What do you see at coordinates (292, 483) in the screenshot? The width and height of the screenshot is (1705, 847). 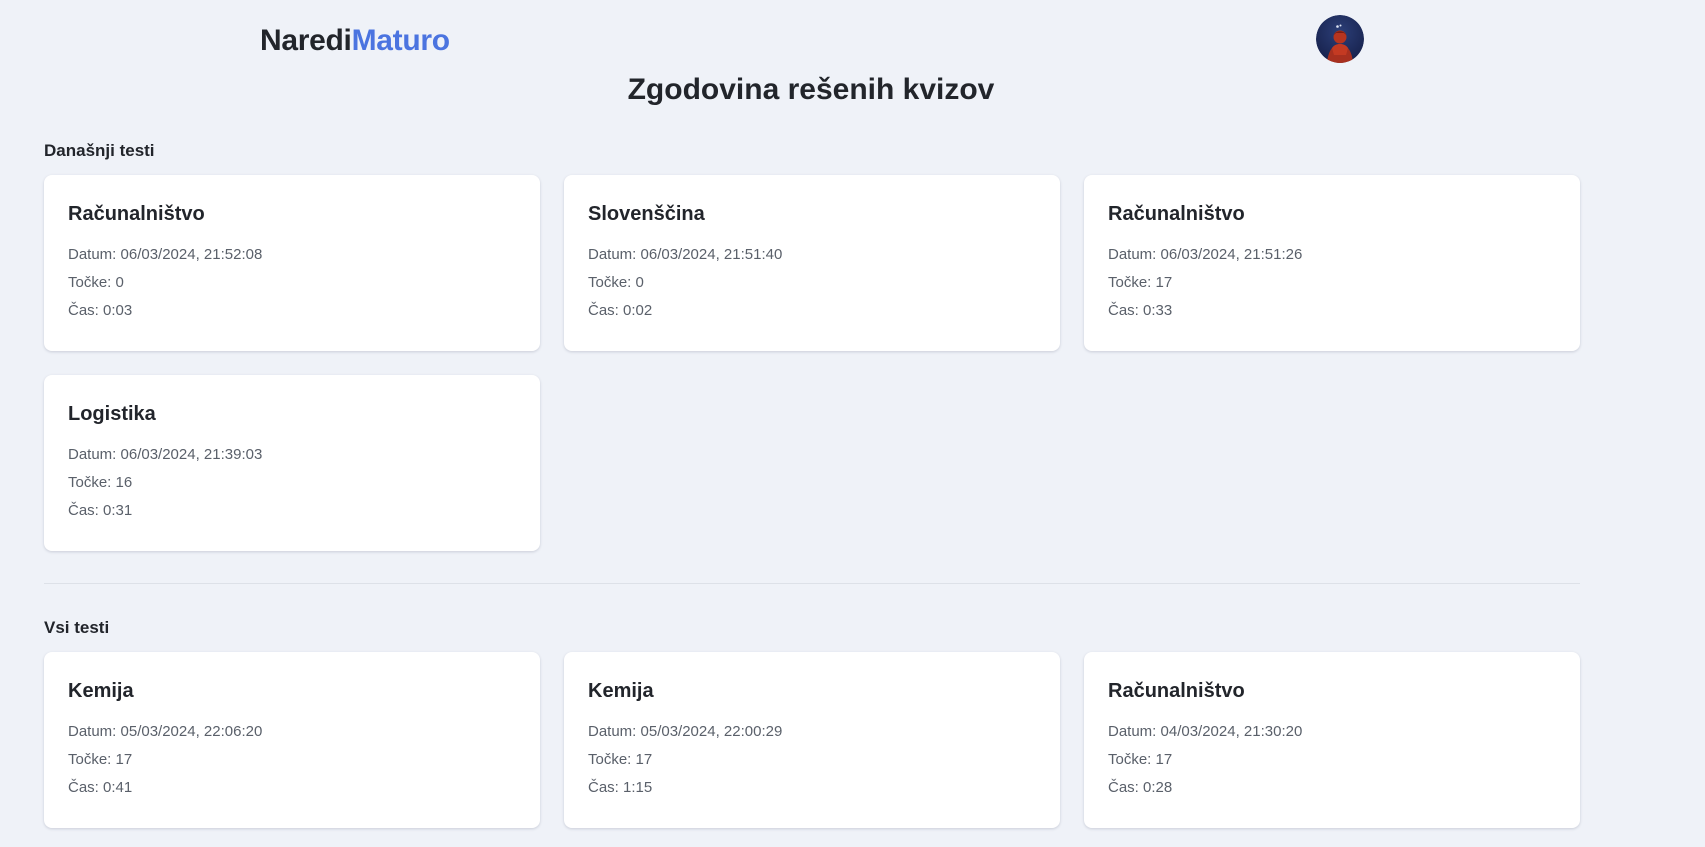 I see `quiz-points: Točke: 16` at bounding box center [292, 483].